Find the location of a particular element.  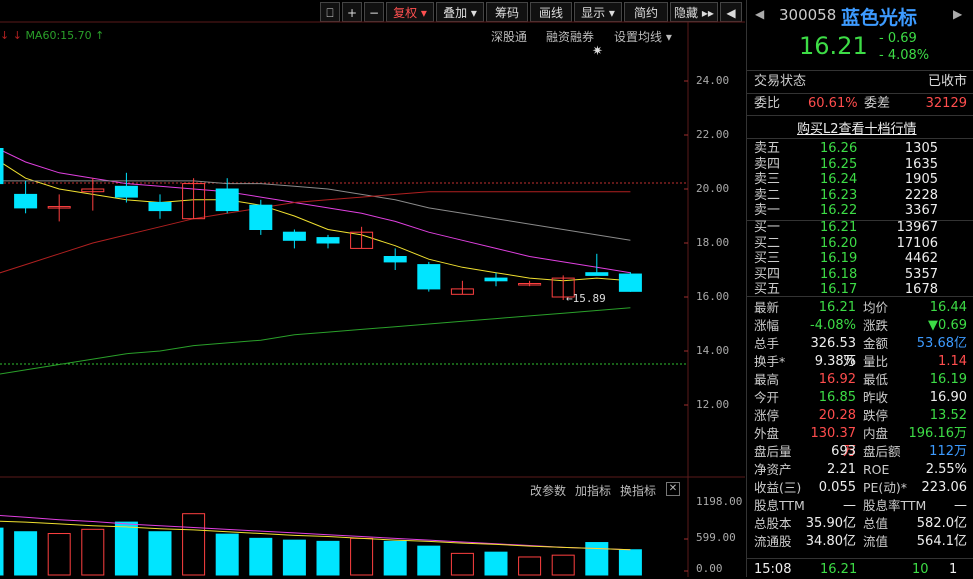

stat-value: 582.0亿 is located at coordinates (941, 523).